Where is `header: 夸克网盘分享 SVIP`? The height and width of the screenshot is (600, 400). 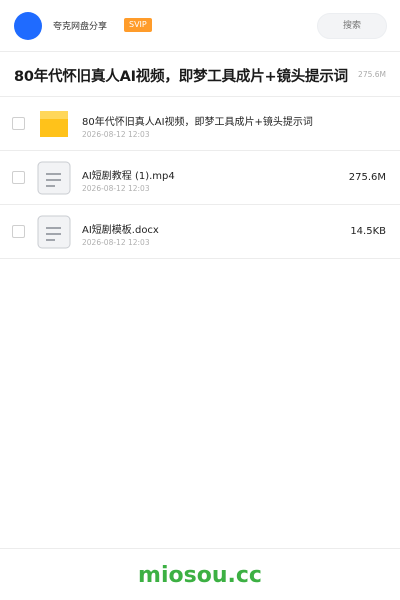
header: 夸克网盘分享 SVIP is located at coordinates (200, 26).